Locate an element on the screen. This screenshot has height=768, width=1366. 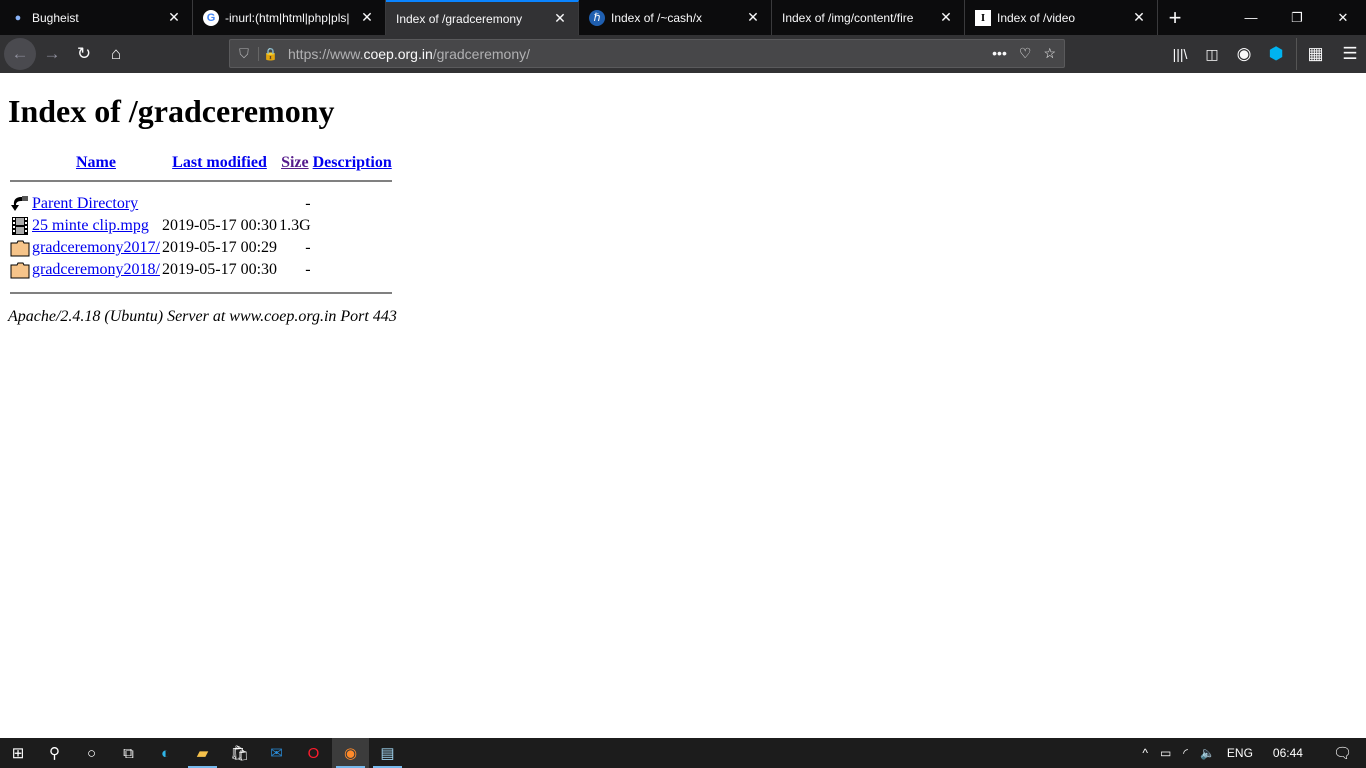
new-tab-button: + is located at coordinates (1175, 17).